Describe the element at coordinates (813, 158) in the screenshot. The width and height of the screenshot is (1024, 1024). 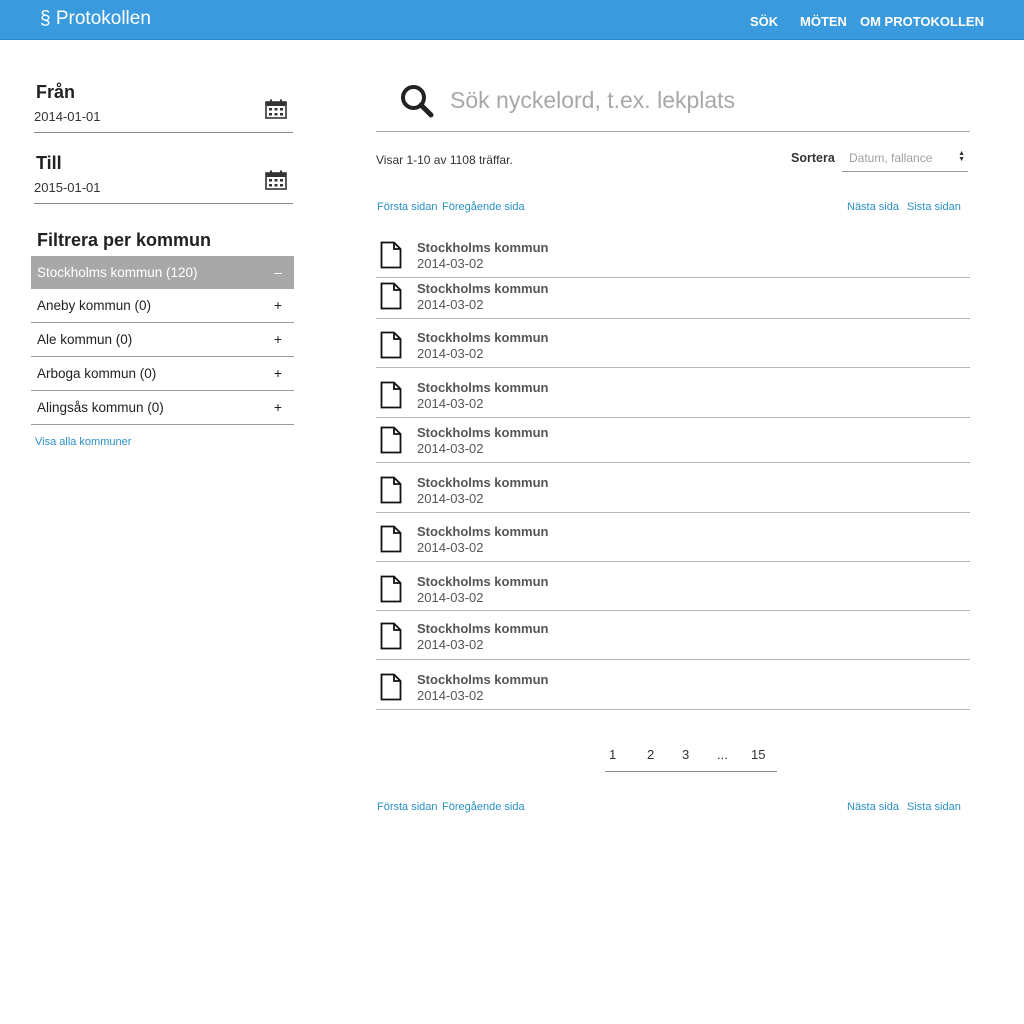
I see `sort-label: Sortera` at that location.